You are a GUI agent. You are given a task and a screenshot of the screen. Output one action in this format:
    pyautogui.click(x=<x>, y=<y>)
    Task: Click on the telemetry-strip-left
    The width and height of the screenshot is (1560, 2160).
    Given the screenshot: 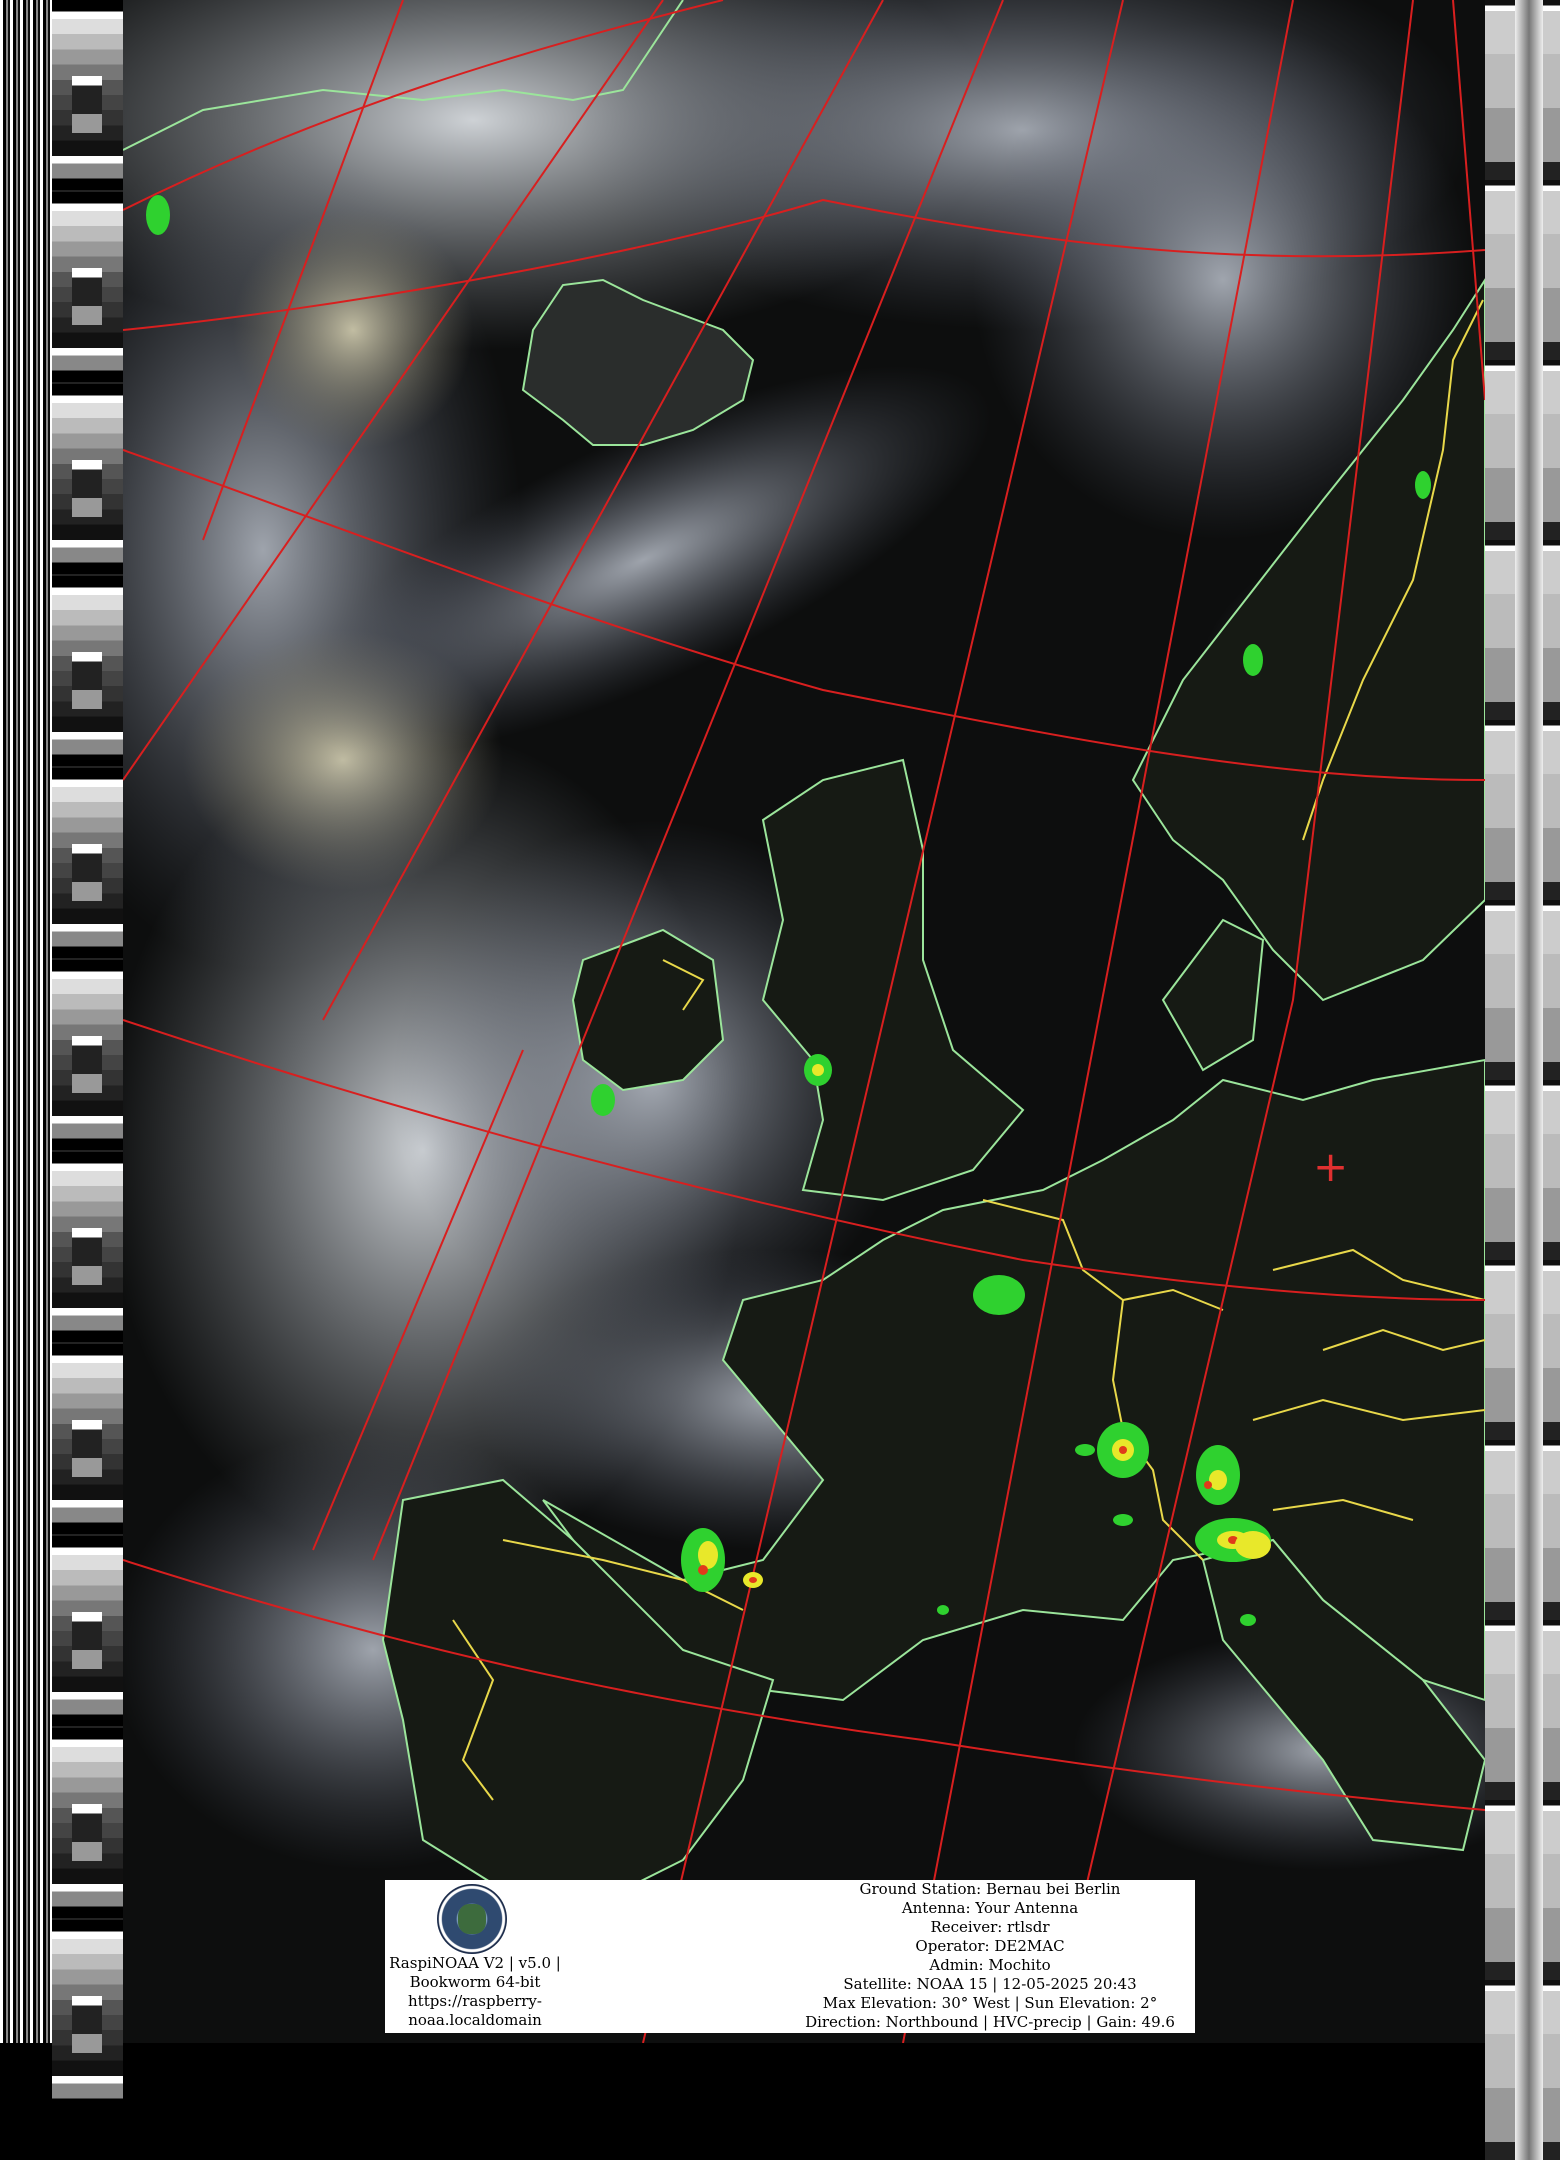 What is the action you would take?
    pyautogui.click(x=87, y=1055)
    